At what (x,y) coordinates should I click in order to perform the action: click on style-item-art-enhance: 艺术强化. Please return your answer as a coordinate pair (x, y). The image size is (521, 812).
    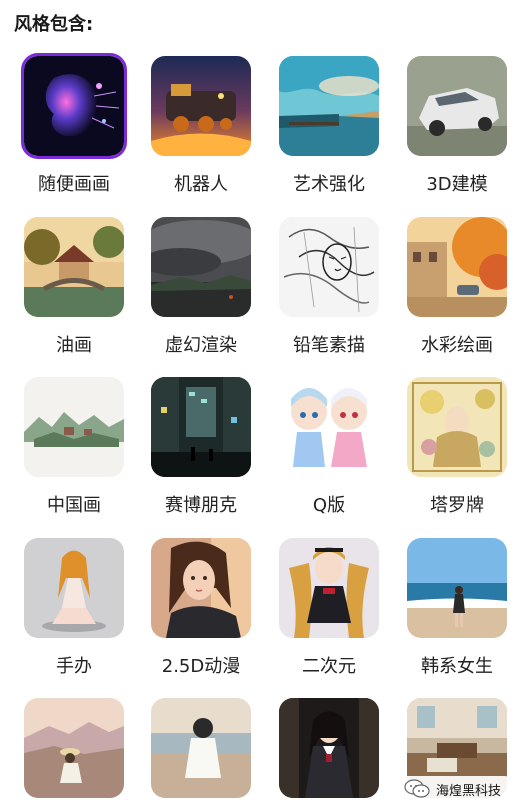
    Looking at the image, I should click on (329, 126).